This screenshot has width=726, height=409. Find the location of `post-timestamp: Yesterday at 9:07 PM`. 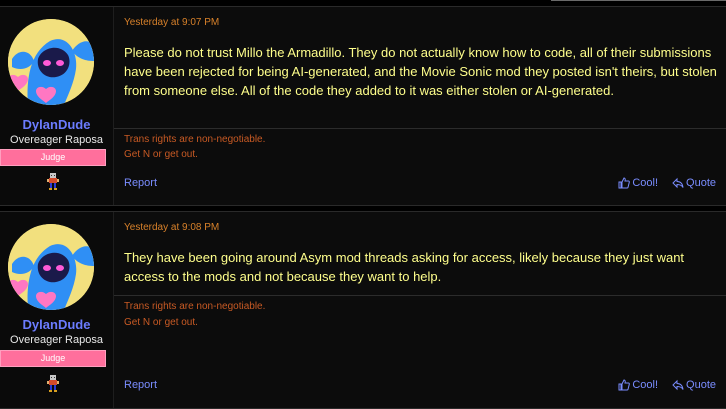

post-timestamp: Yesterday at 9:07 PM is located at coordinates (171, 22).